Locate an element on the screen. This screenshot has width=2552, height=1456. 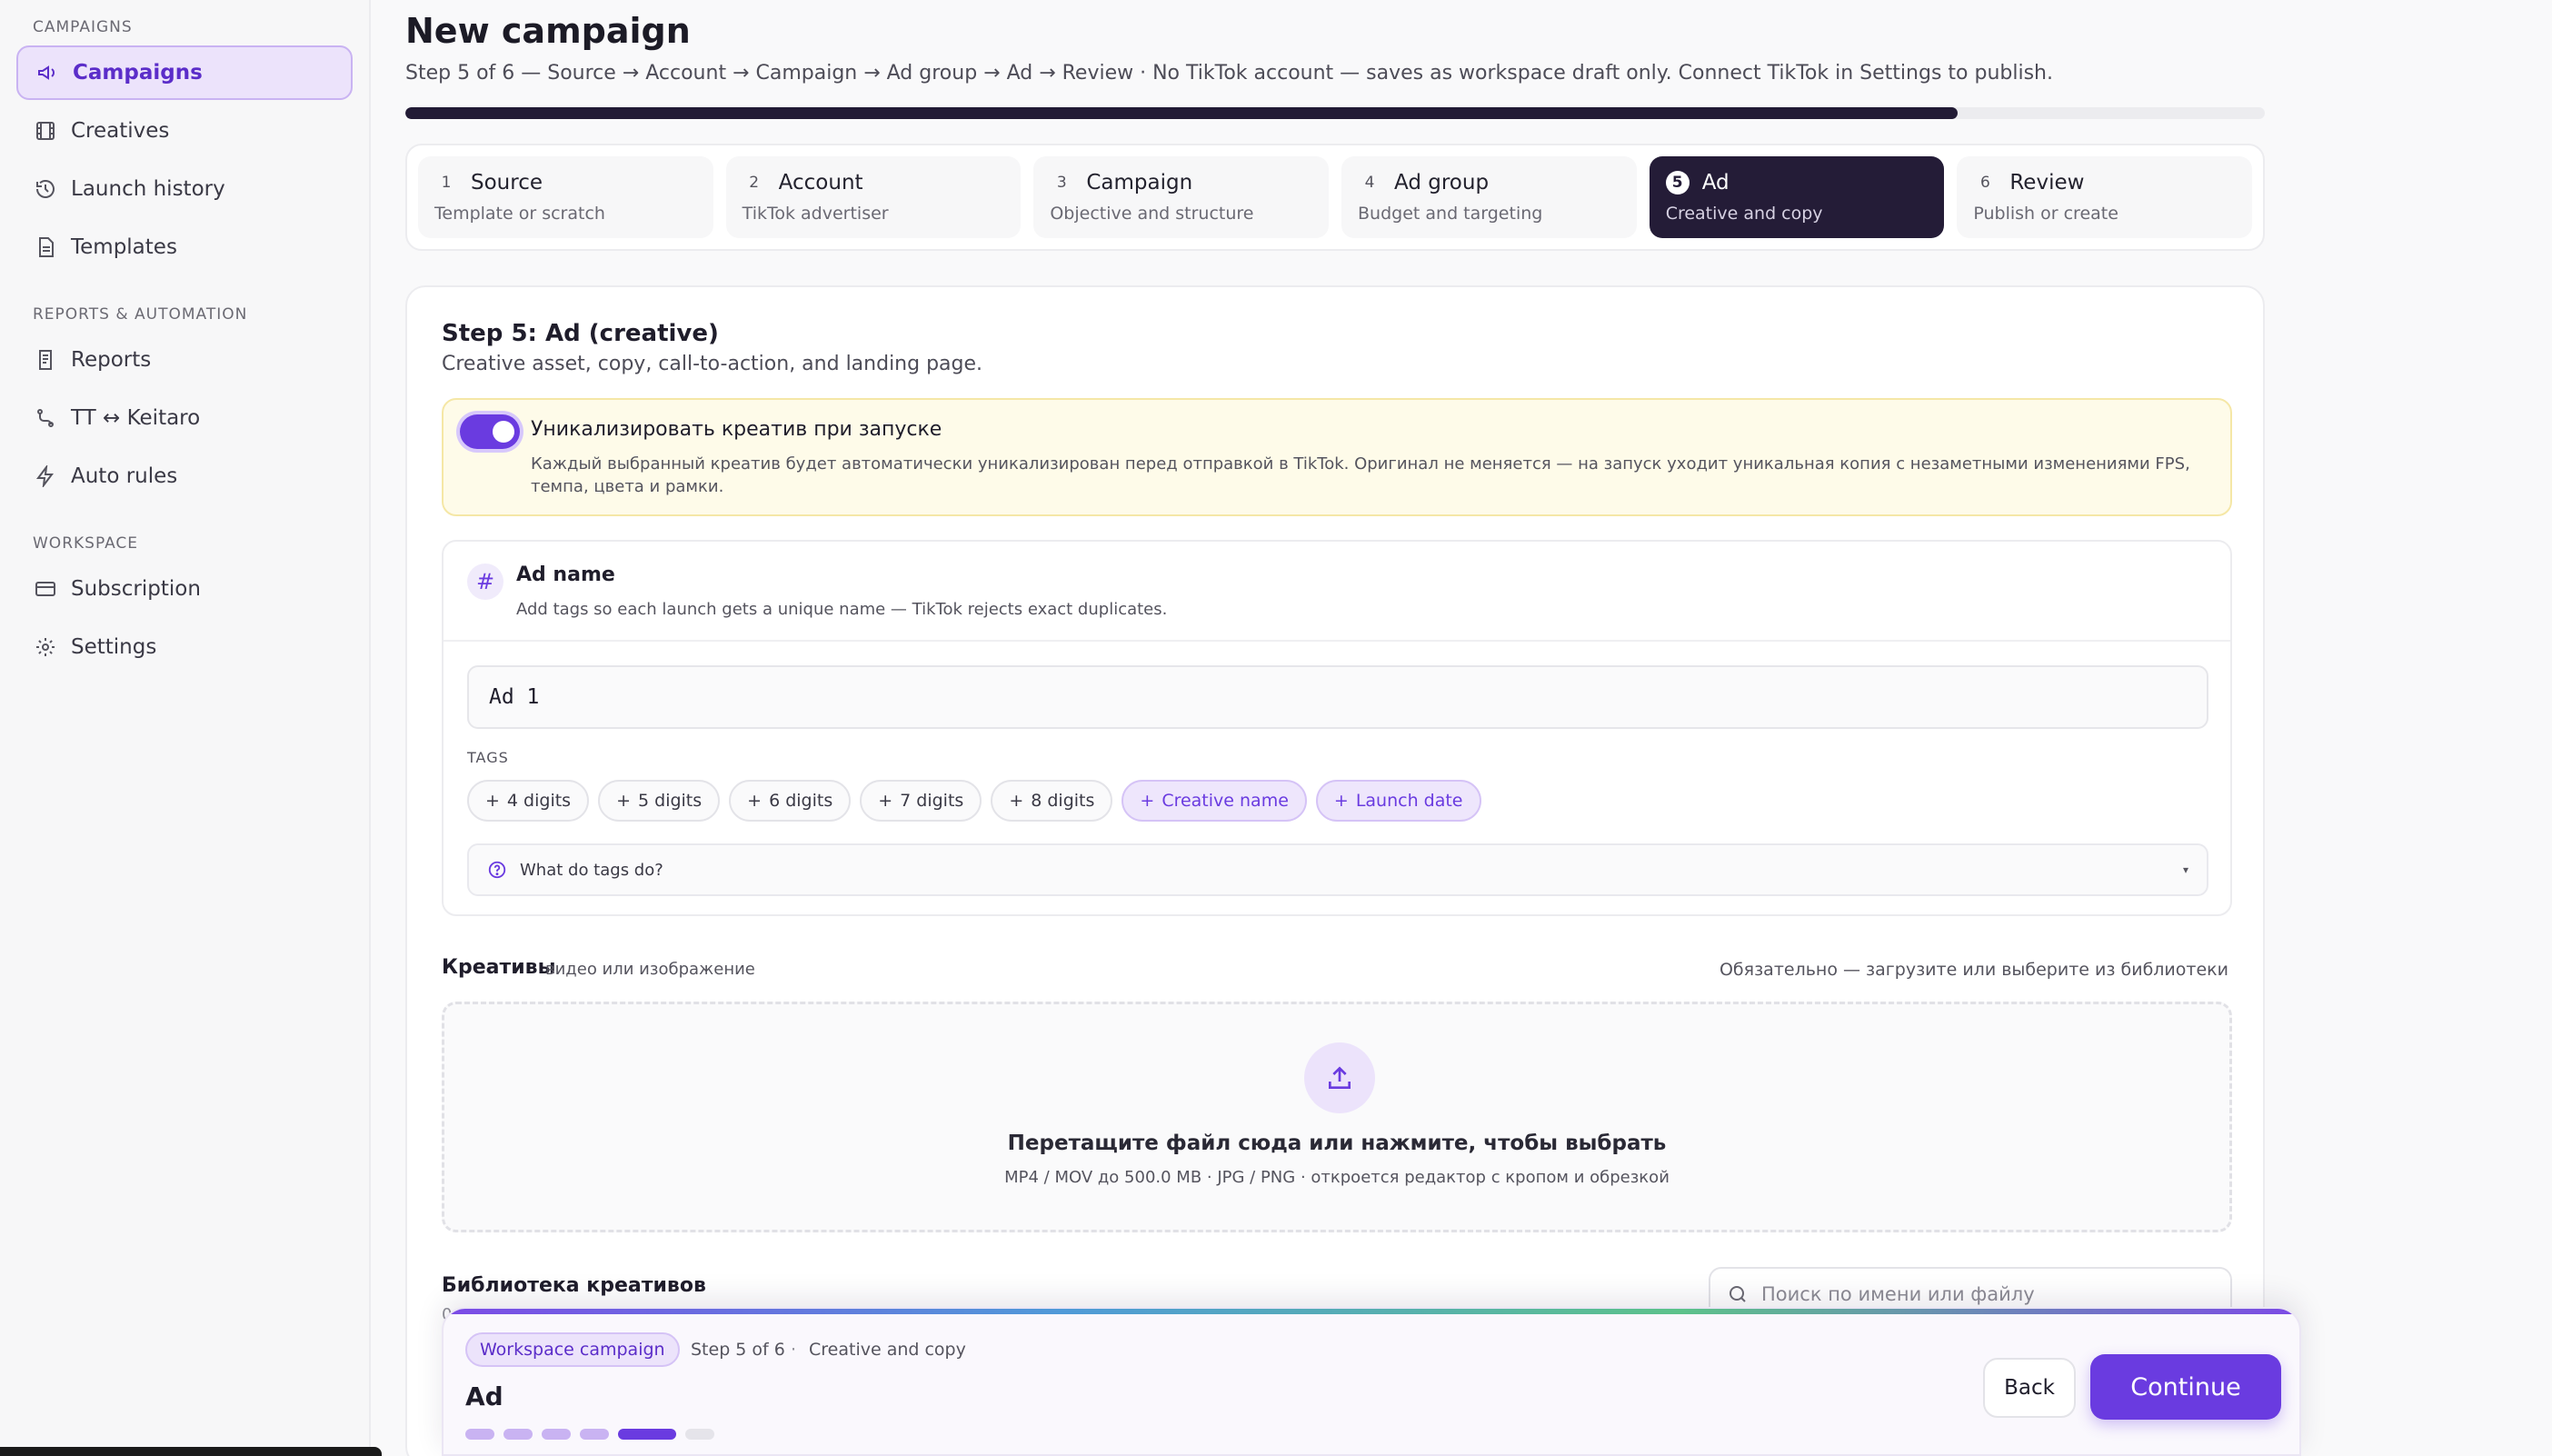
step-number: 3 is located at coordinates (1061, 183).